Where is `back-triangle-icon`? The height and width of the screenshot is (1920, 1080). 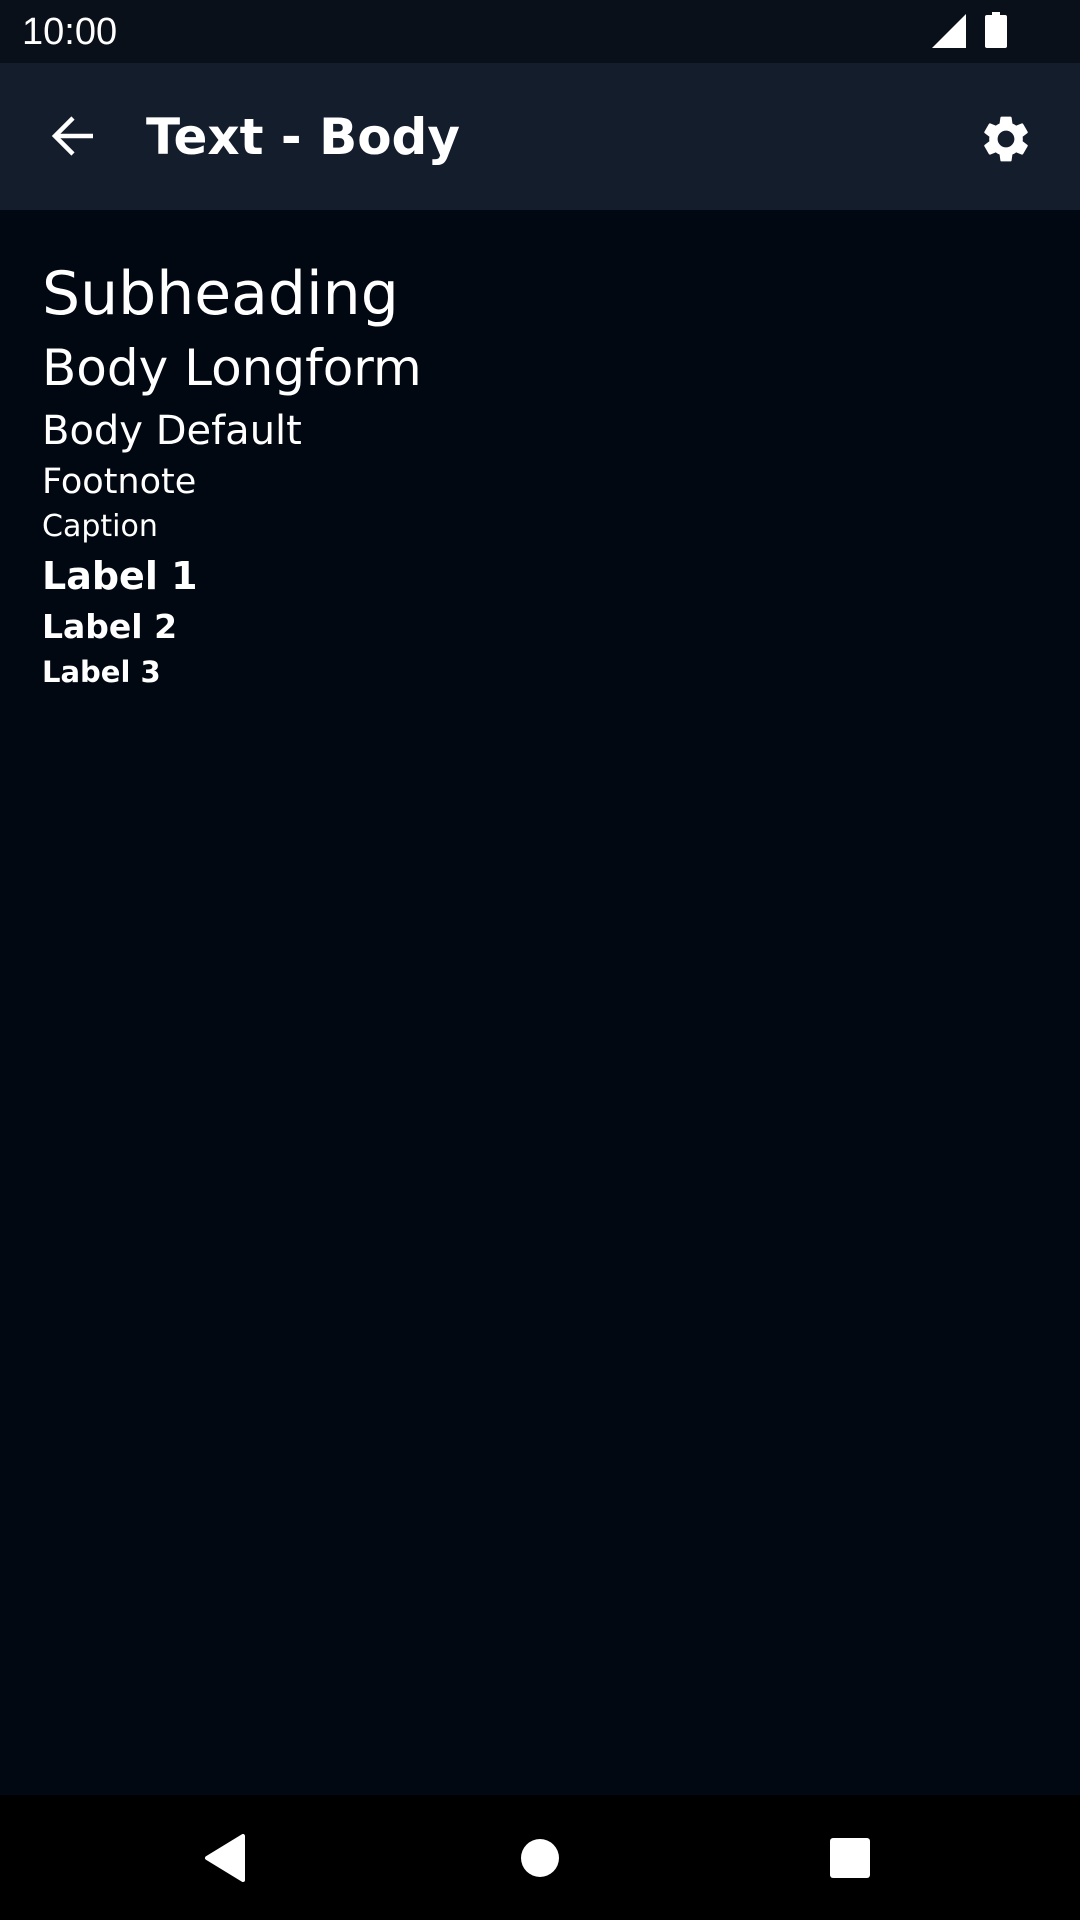 back-triangle-icon is located at coordinates (225, 1858).